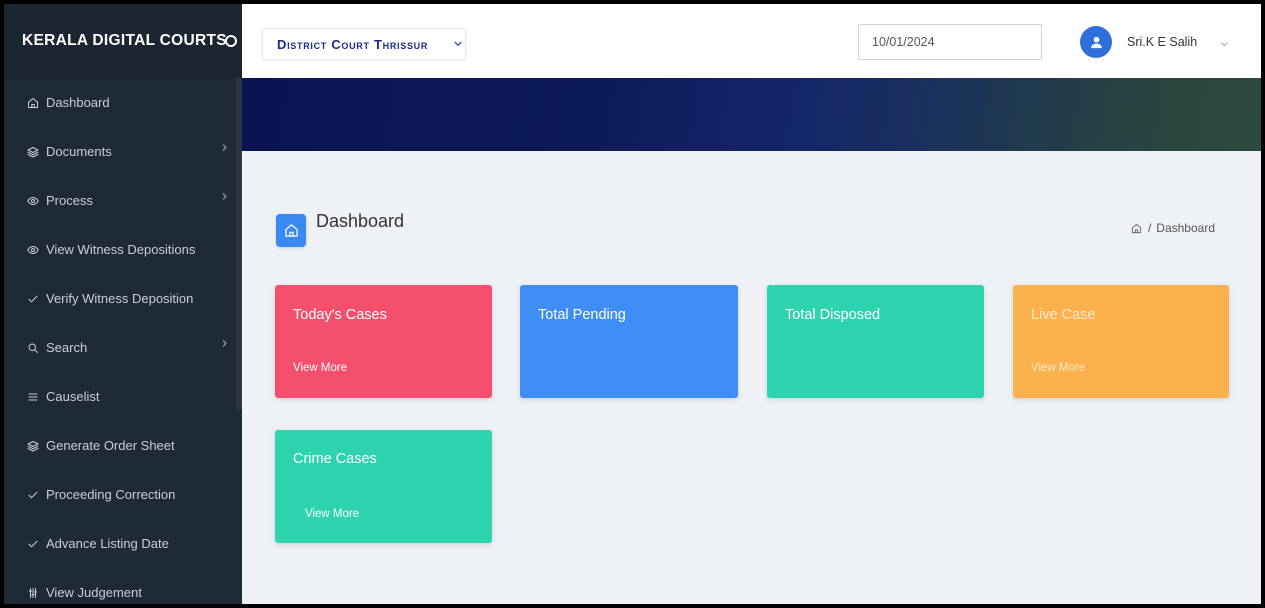  I want to click on card-title: Total Disposed, so click(833, 315).